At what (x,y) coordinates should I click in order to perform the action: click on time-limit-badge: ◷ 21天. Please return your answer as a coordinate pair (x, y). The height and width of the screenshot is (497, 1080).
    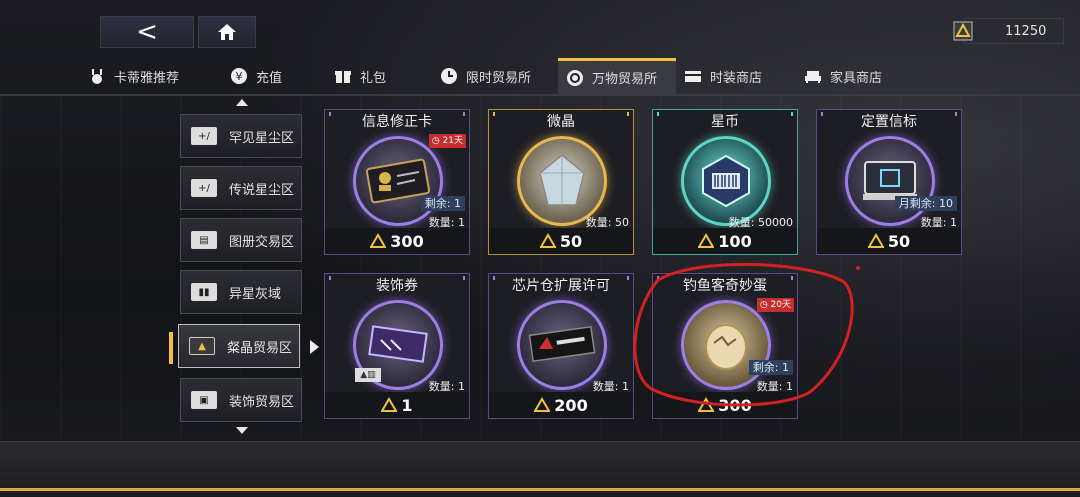
    Looking at the image, I should click on (447, 141).